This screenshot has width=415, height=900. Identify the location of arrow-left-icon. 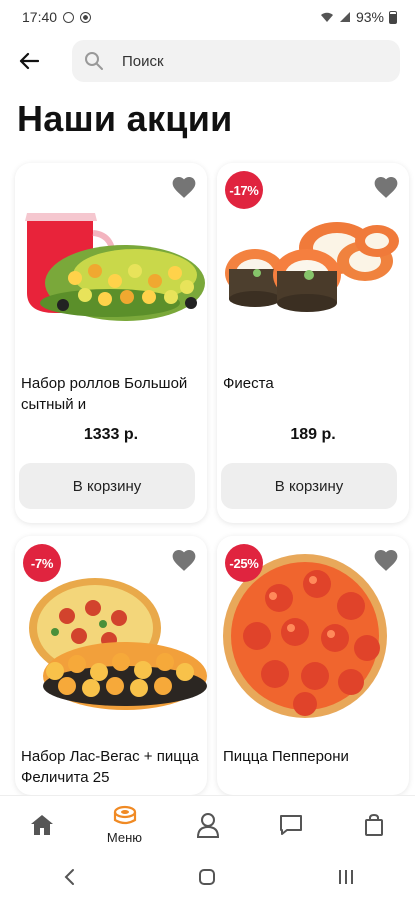
(29, 61).